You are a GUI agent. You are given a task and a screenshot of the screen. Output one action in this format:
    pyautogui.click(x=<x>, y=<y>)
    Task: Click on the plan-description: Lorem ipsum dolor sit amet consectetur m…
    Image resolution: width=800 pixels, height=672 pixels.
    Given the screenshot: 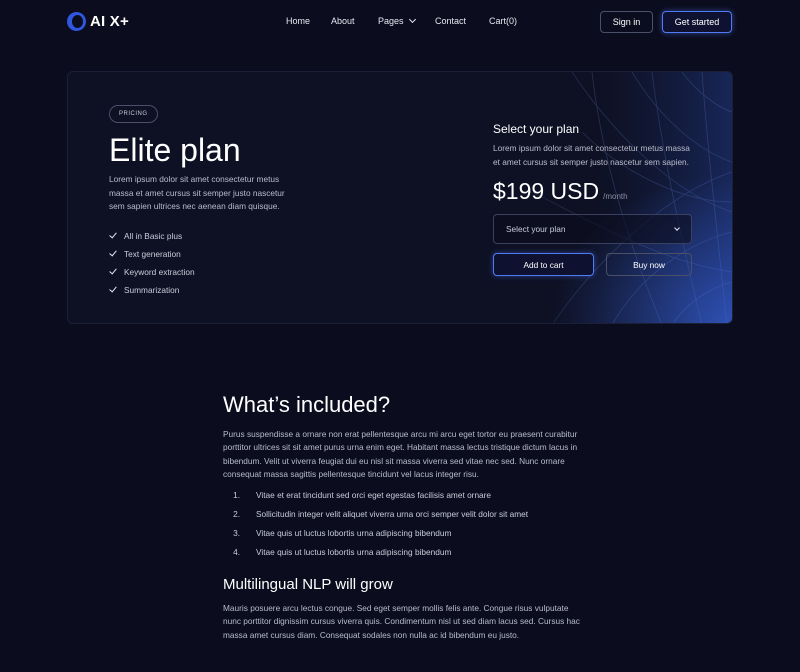 What is the action you would take?
    pyautogui.click(x=197, y=192)
    